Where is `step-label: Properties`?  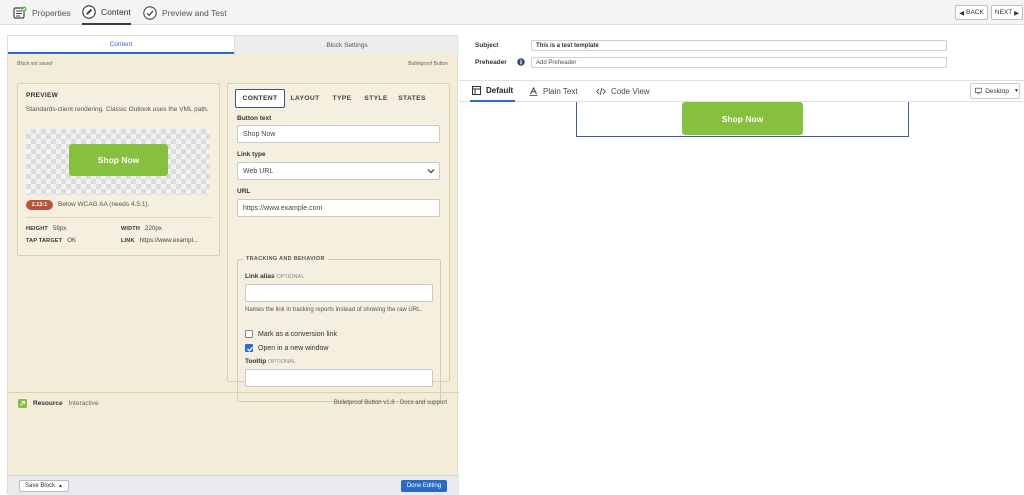 step-label: Properties is located at coordinates (51, 12).